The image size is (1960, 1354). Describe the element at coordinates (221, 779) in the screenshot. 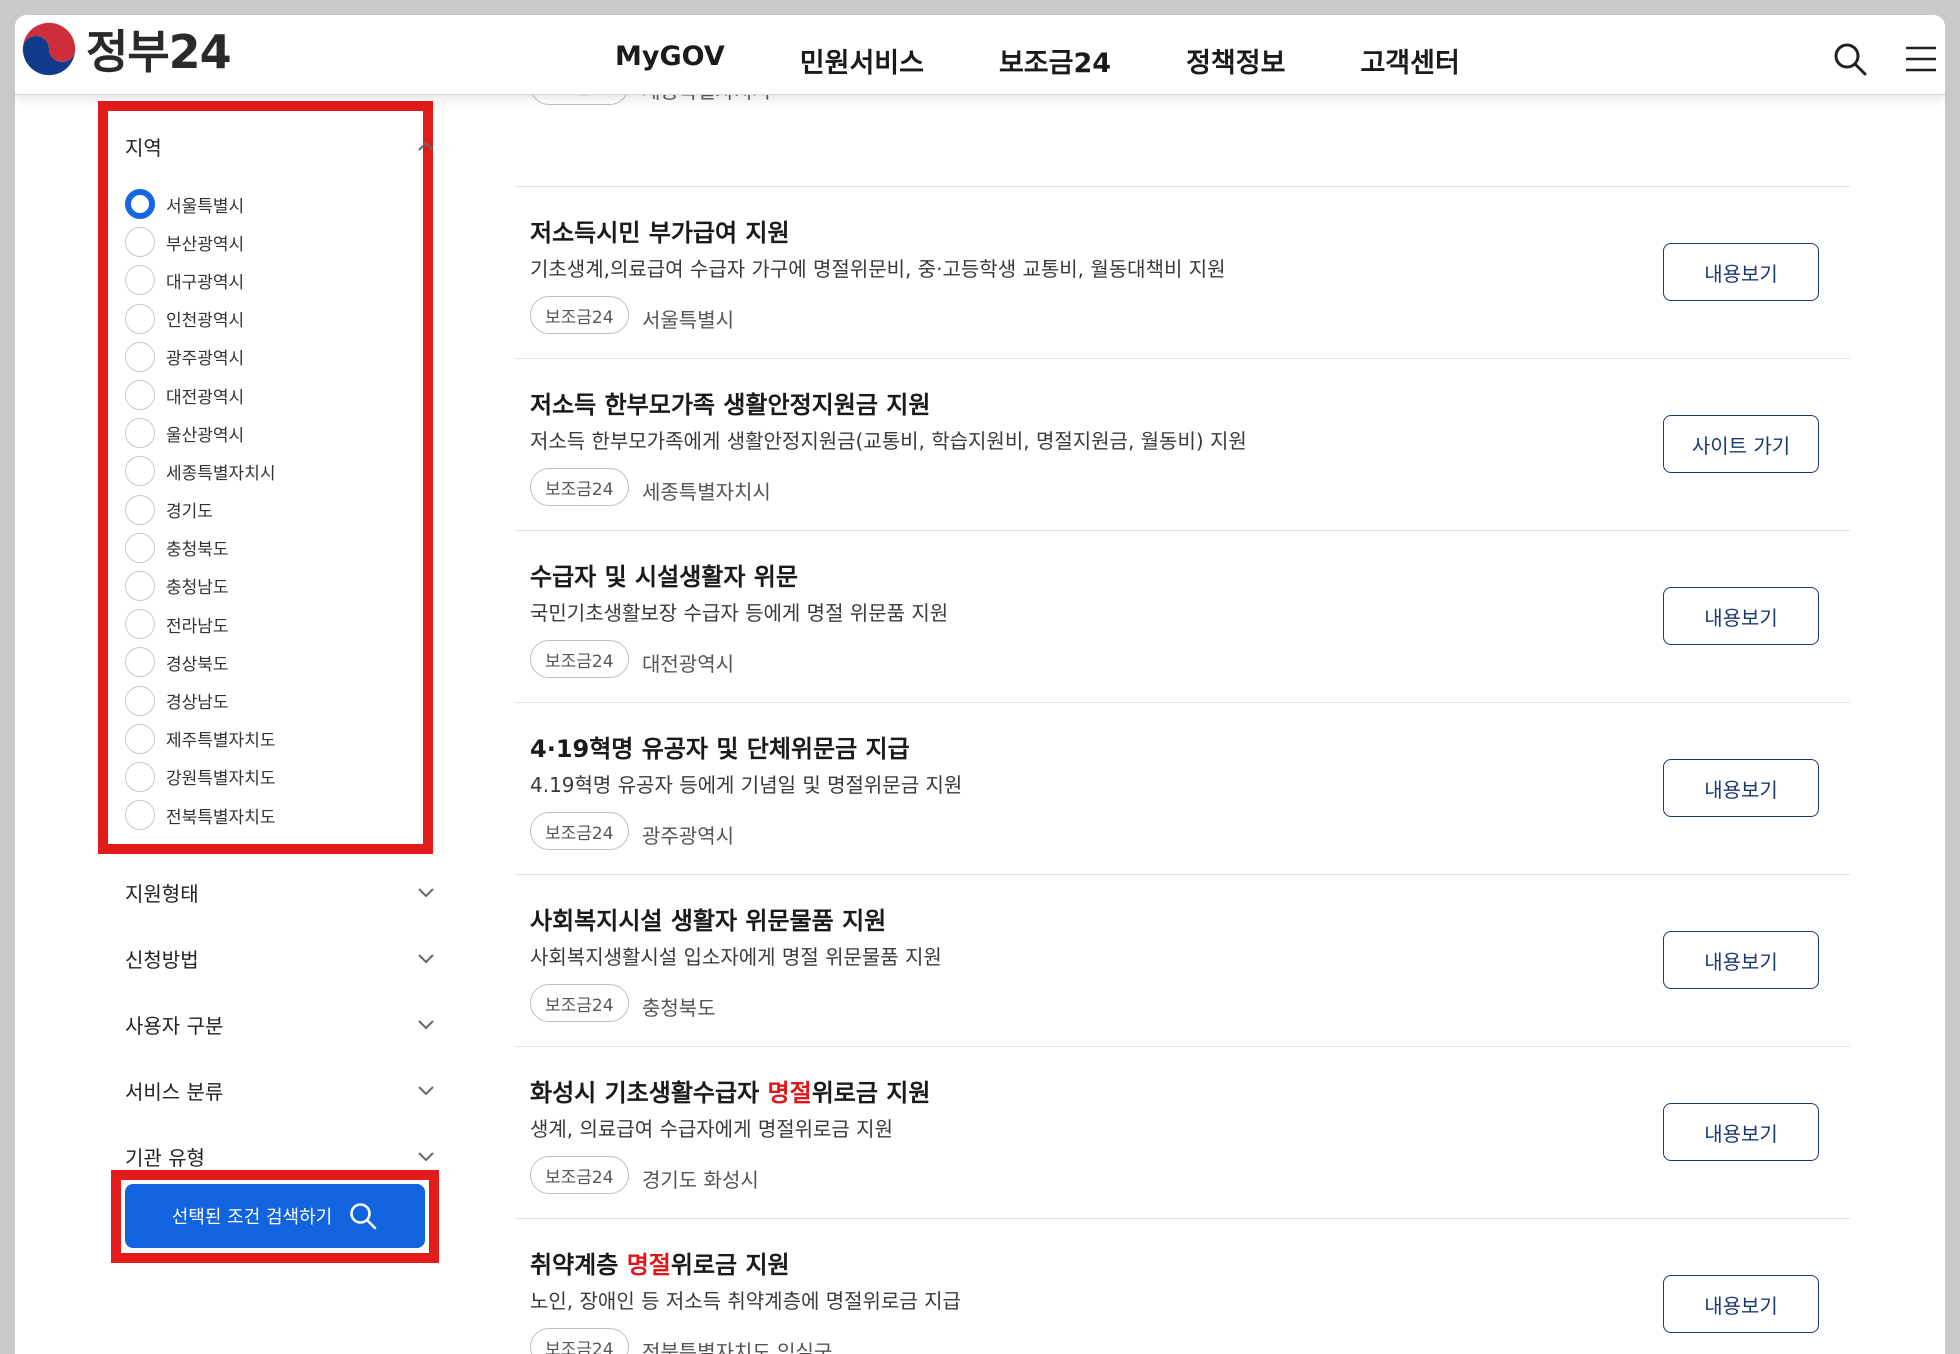

I see `region-option-label: 강원특별자치도` at that location.